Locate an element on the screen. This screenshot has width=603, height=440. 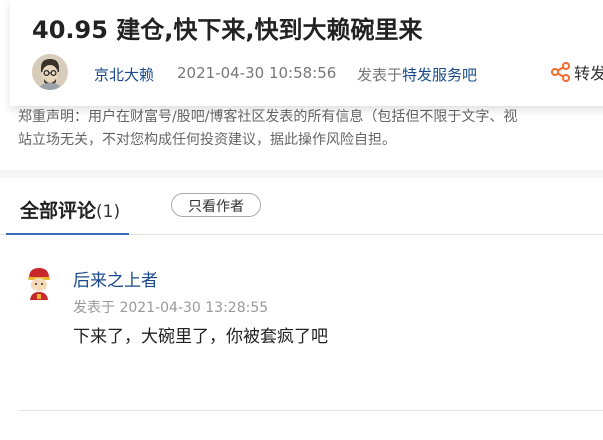
author-name-link: 京北大赖 is located at coordinates (124, 74).